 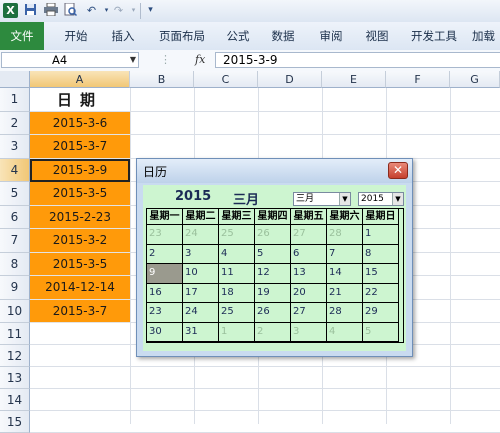 I want to click on day-cell: 29, so click(x=381, y=313).